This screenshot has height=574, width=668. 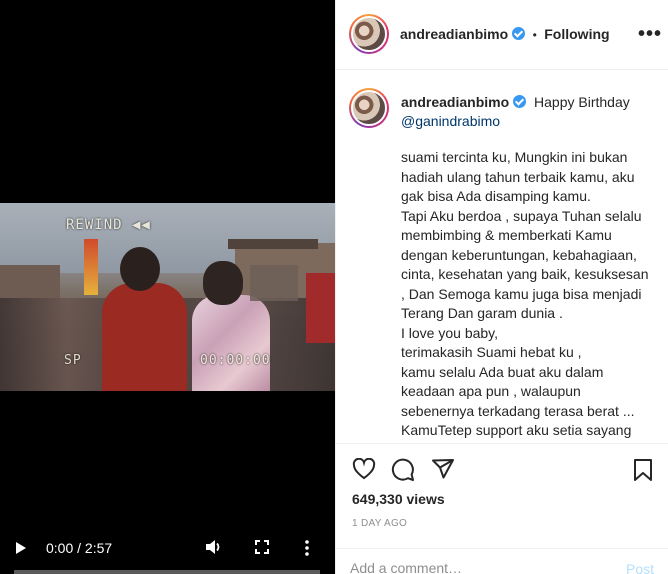 I want to click on post-age: 1 DAY AGO, so click(x=379, y=523).